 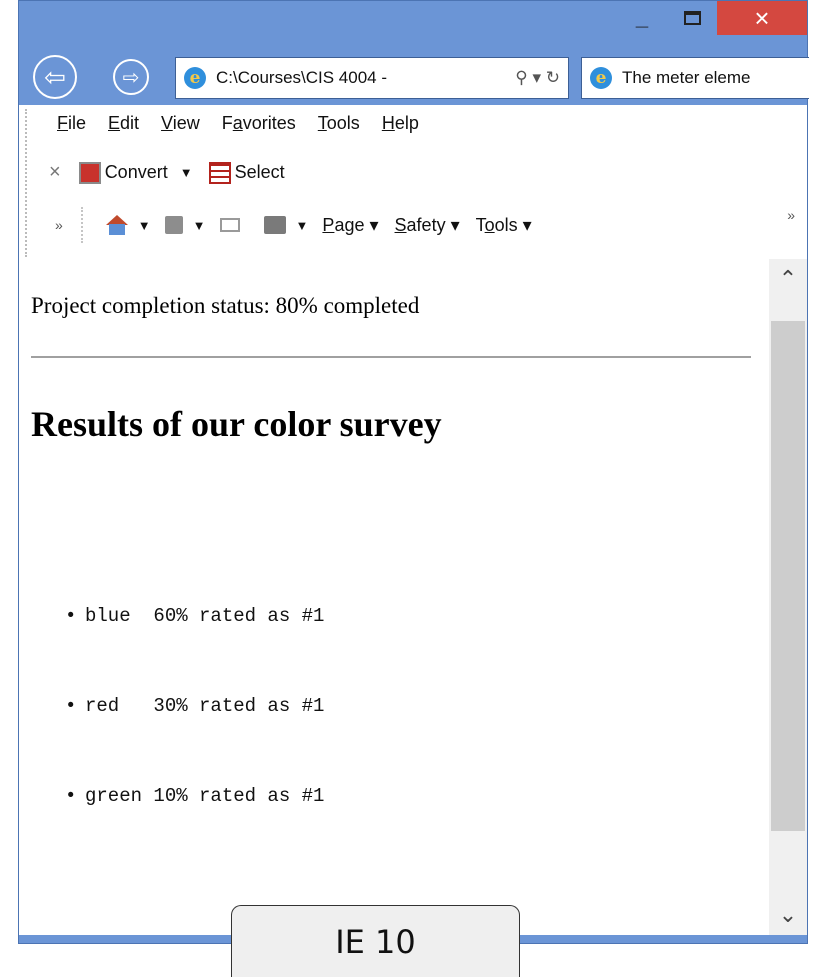 I want to click on print-dropdown-icon: ▼, so click(x=302, y=225).